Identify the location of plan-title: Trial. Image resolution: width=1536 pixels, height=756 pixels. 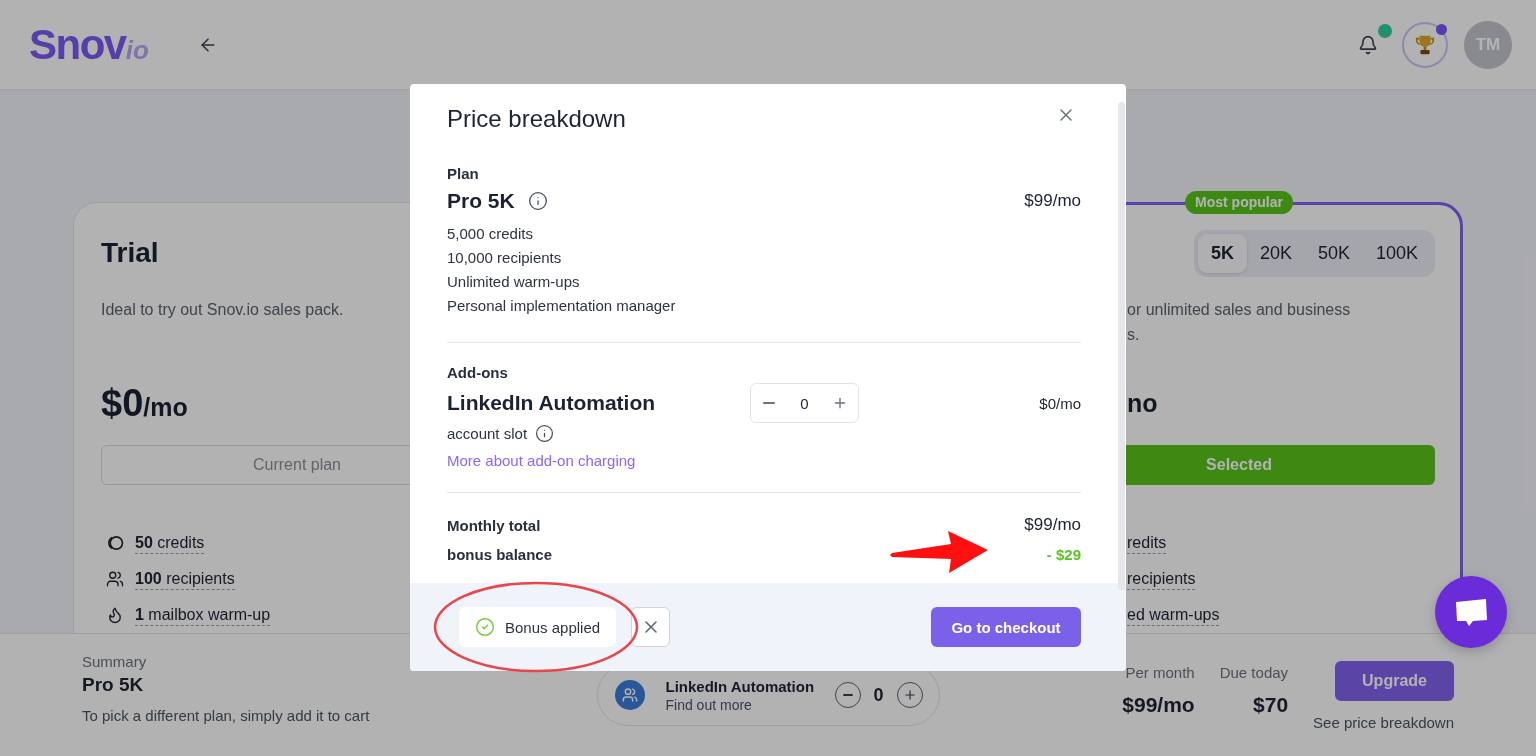
(130, 253).